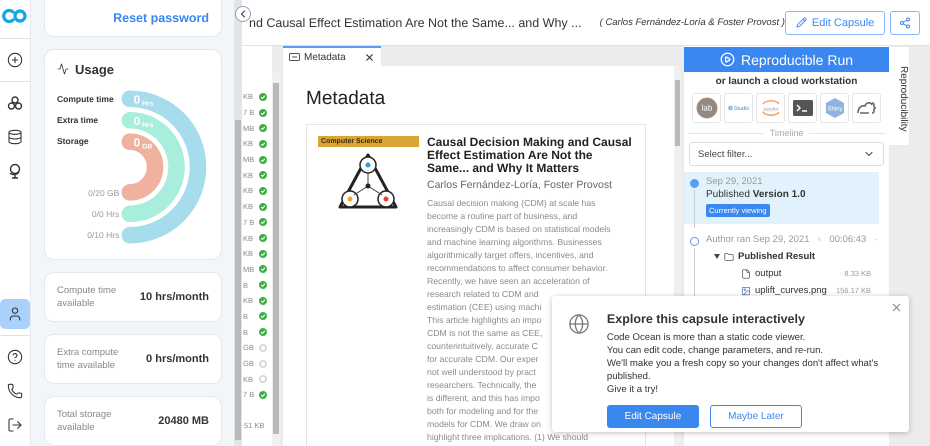  I want to click on abstract-line: highlight three implications. (1) We should, so click(507, 437).